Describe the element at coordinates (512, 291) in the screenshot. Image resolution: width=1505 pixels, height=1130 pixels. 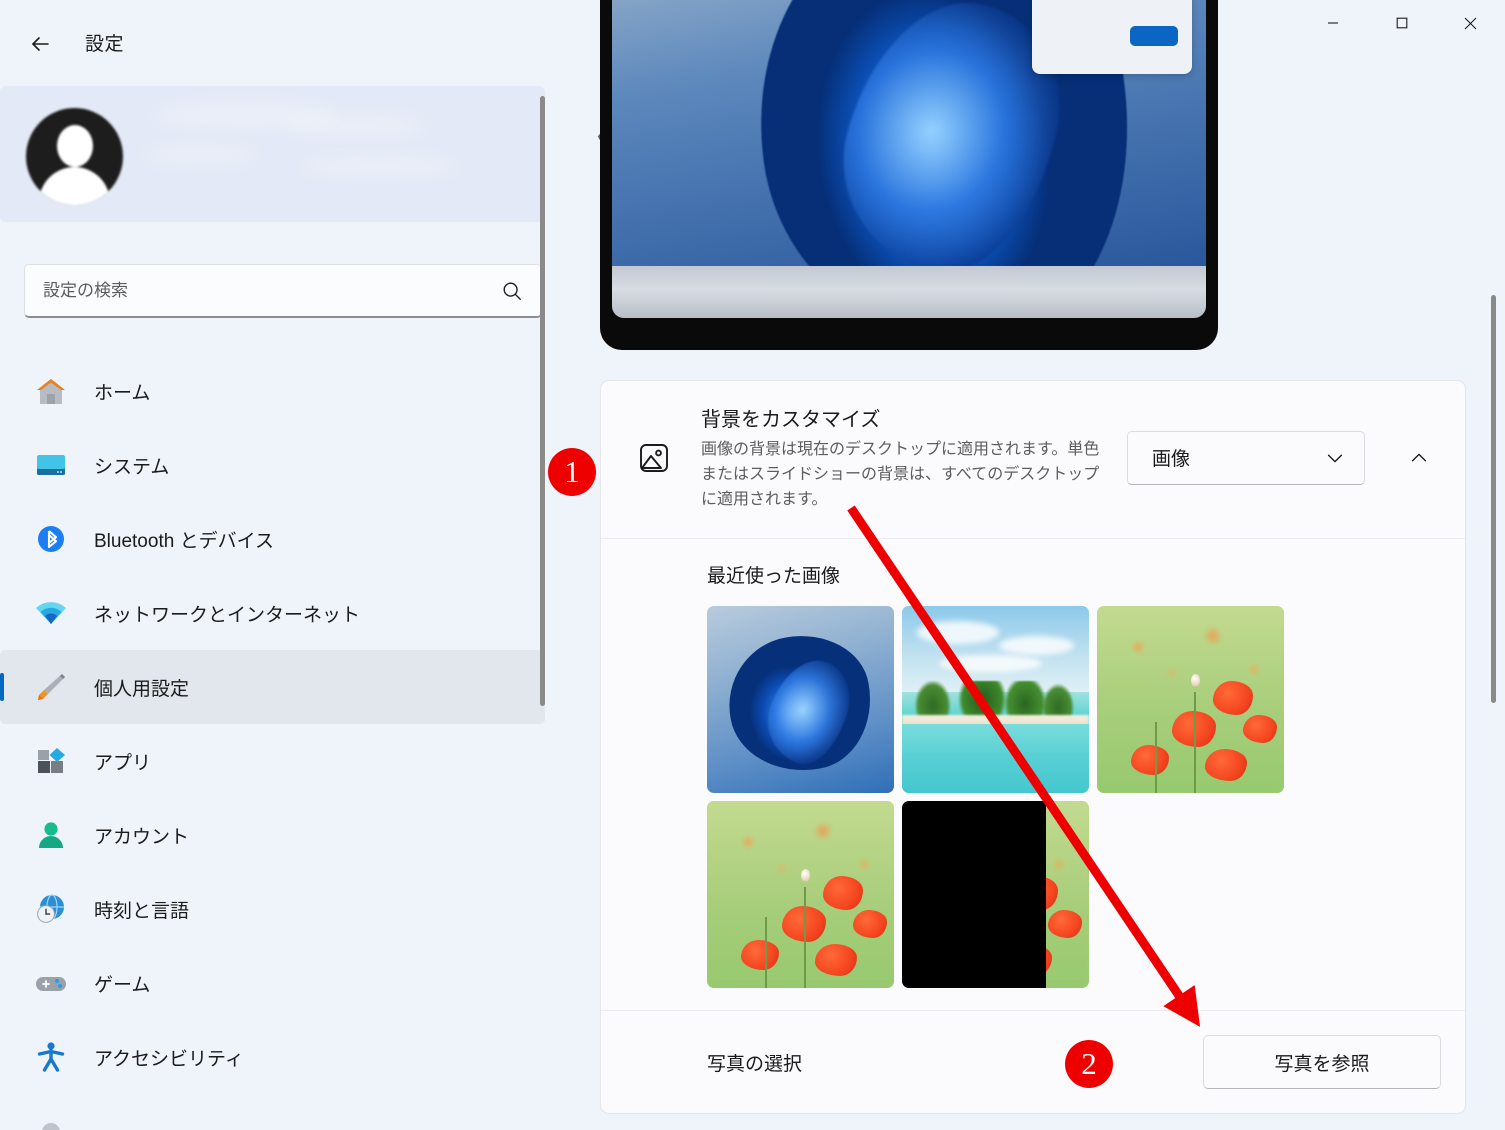
I see `search-icon` at that location.